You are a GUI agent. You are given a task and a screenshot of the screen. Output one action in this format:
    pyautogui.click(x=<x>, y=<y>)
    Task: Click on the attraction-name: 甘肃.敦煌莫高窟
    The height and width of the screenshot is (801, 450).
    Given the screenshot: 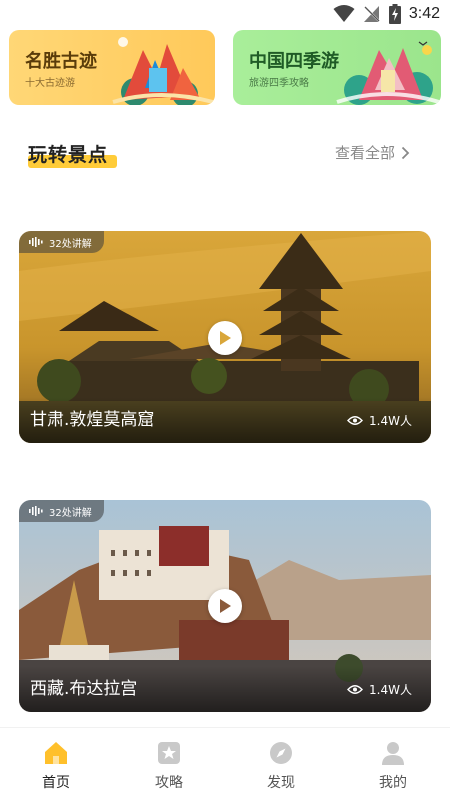 What is the action you would take?
    pyautogui.click(x=92, y=420)
    